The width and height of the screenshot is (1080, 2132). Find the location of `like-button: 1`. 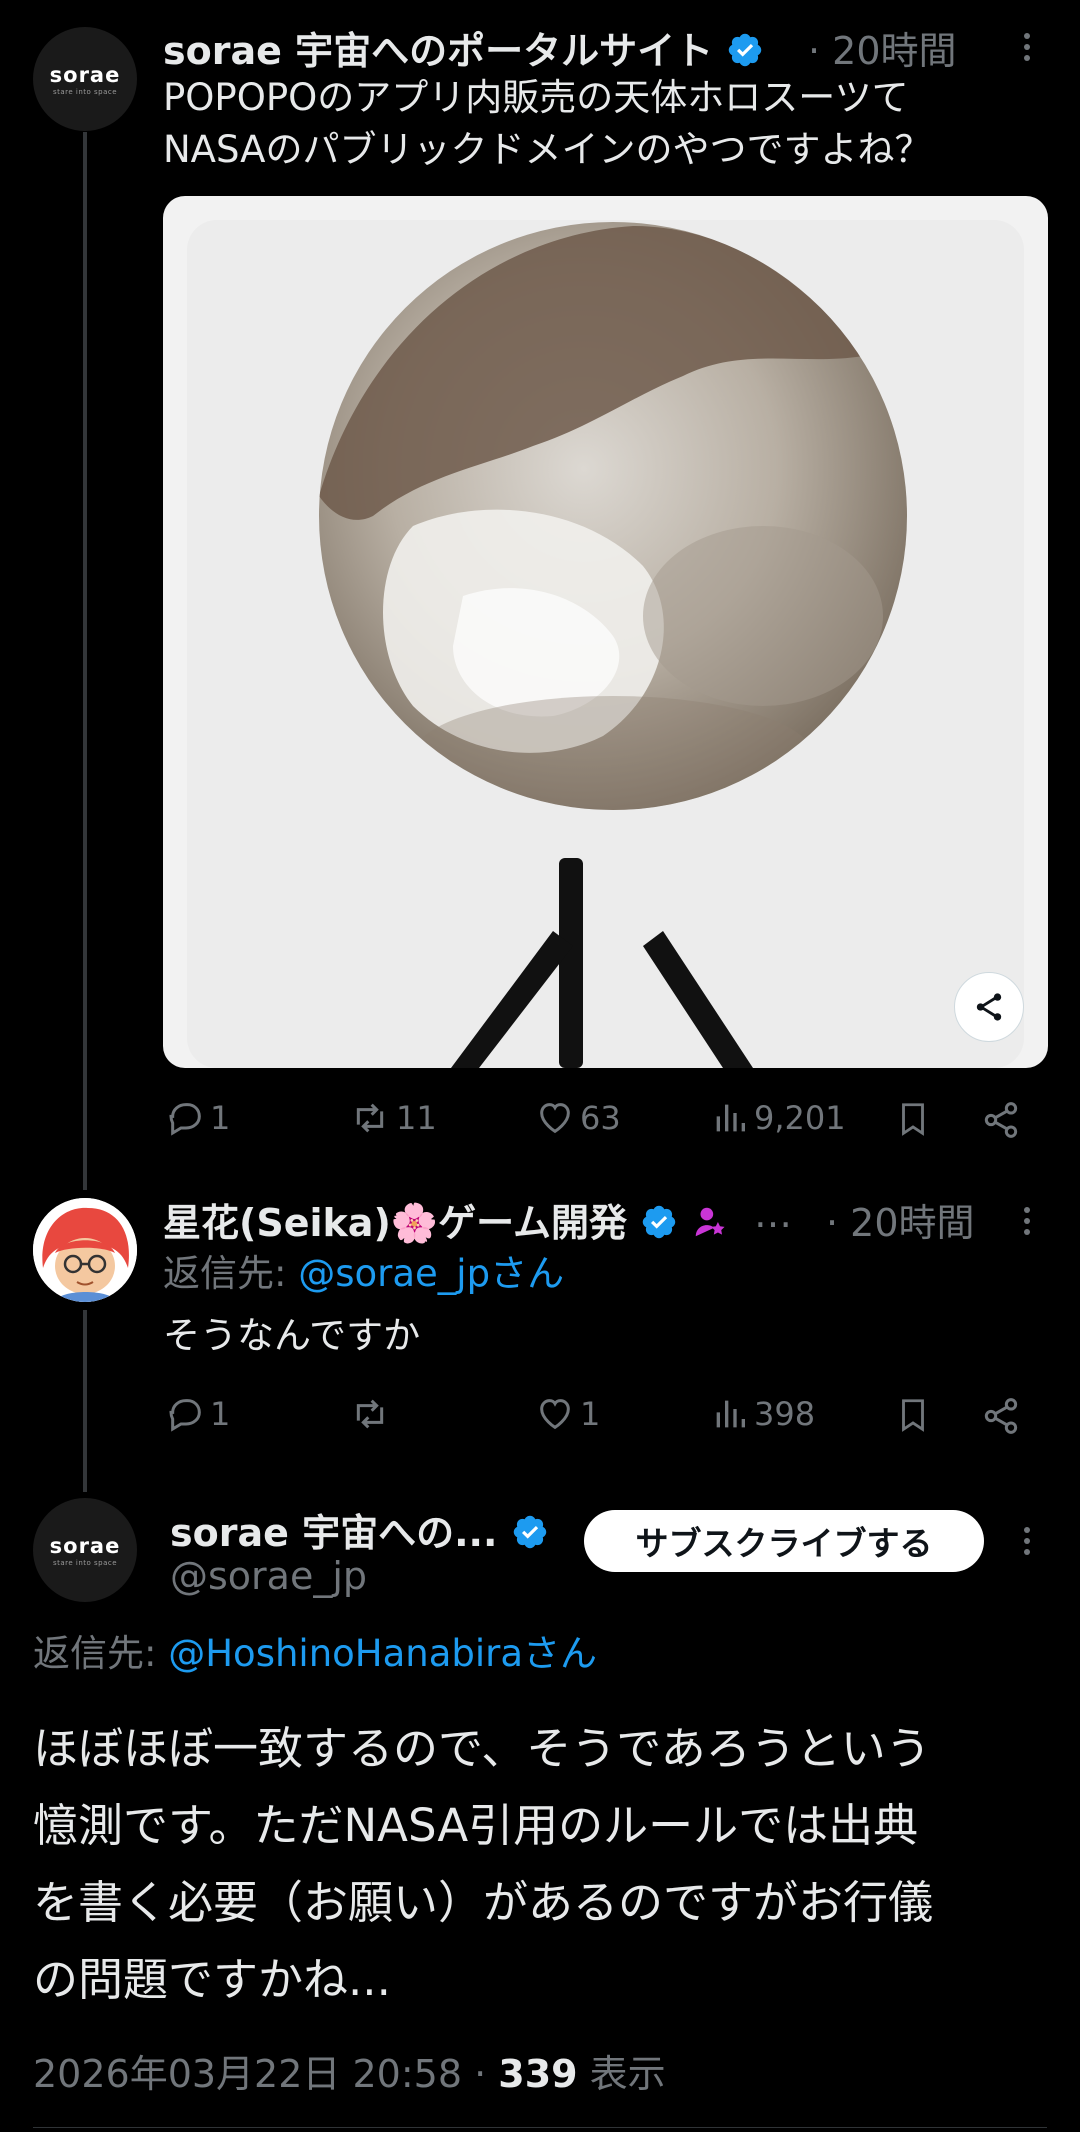

like-button: 1 is located at coordinates (567, 1414).